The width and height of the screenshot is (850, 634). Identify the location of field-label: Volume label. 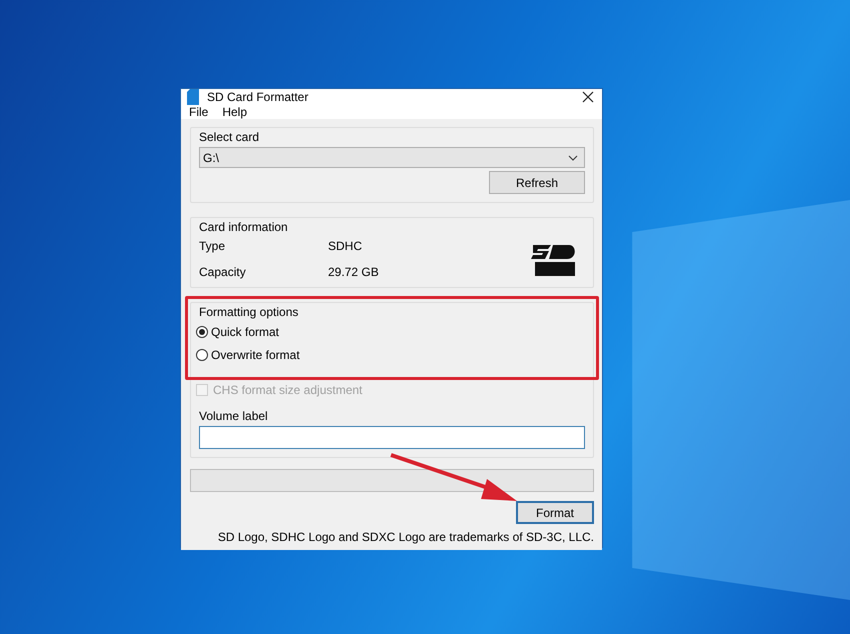
(234, 416).